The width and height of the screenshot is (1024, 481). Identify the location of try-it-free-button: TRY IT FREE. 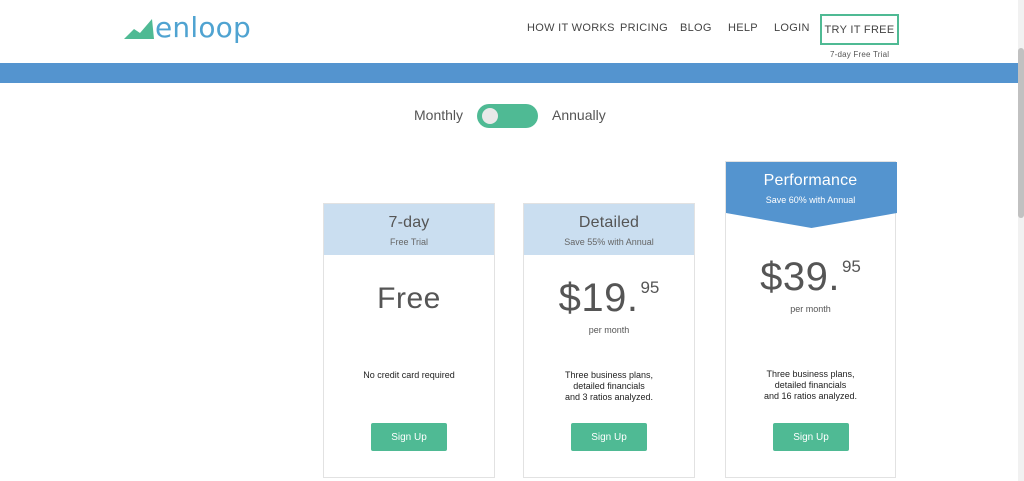
(859, 29).